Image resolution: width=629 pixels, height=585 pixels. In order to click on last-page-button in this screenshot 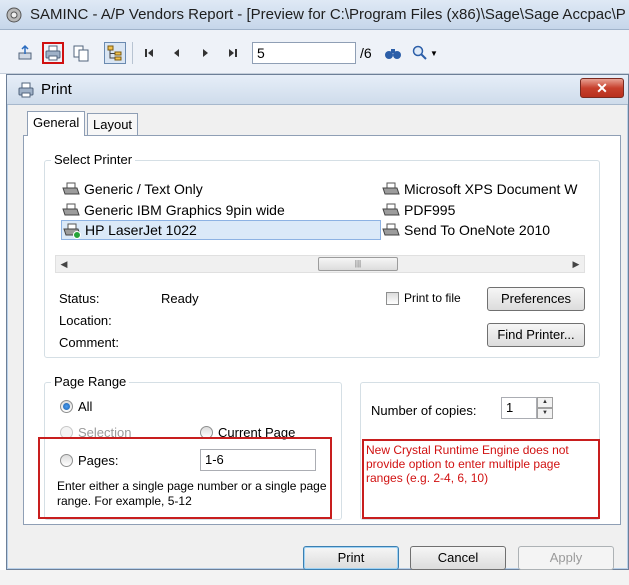, I will do `click(233, 53)`.